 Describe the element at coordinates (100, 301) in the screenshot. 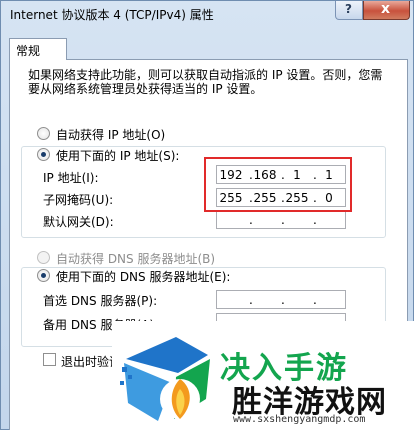

I see `preferred-dns-label: 首选 DNS 服务器(P):` at that location.